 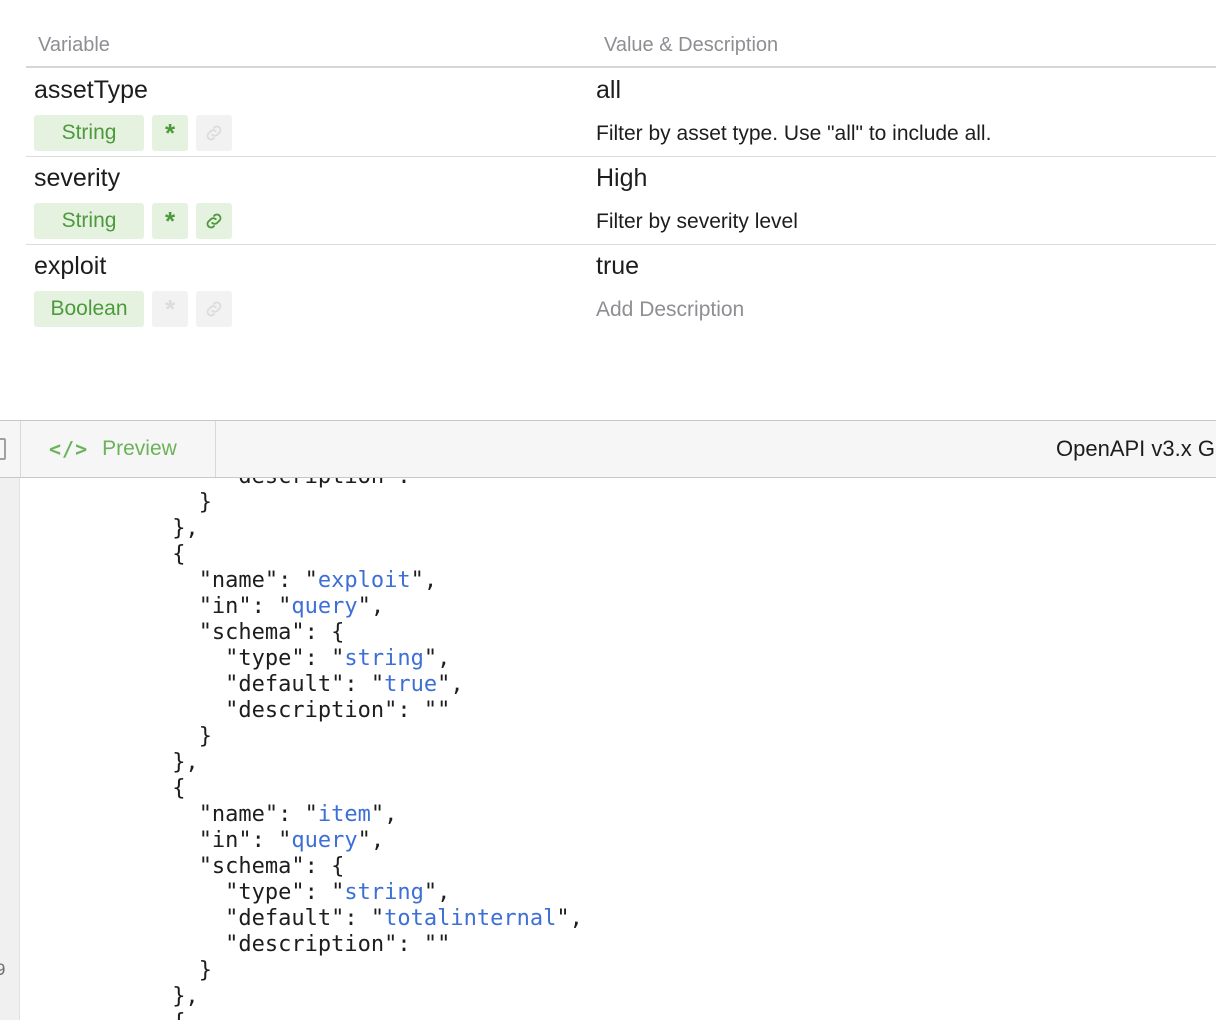 I want to click on tab-preview: </> Preview, so click(x=118, y=449).